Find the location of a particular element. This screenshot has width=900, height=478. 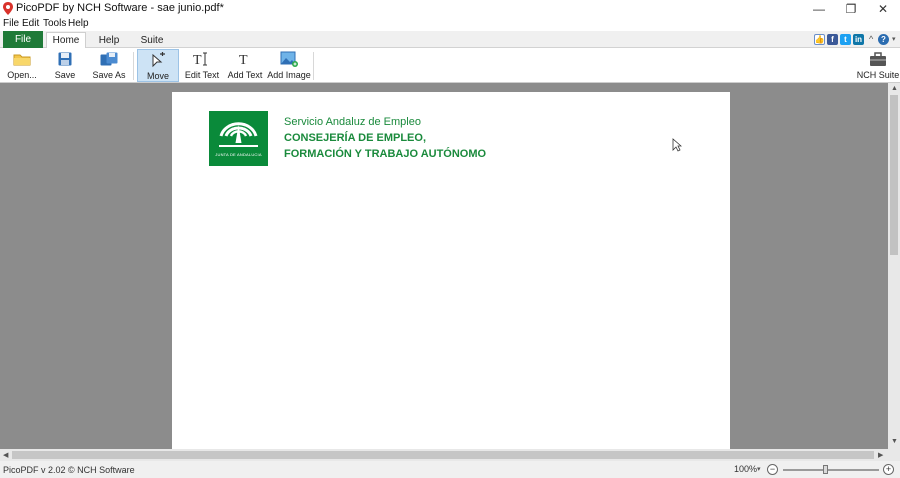

mouse-cursor-icon is located at coordinates (677, 145).